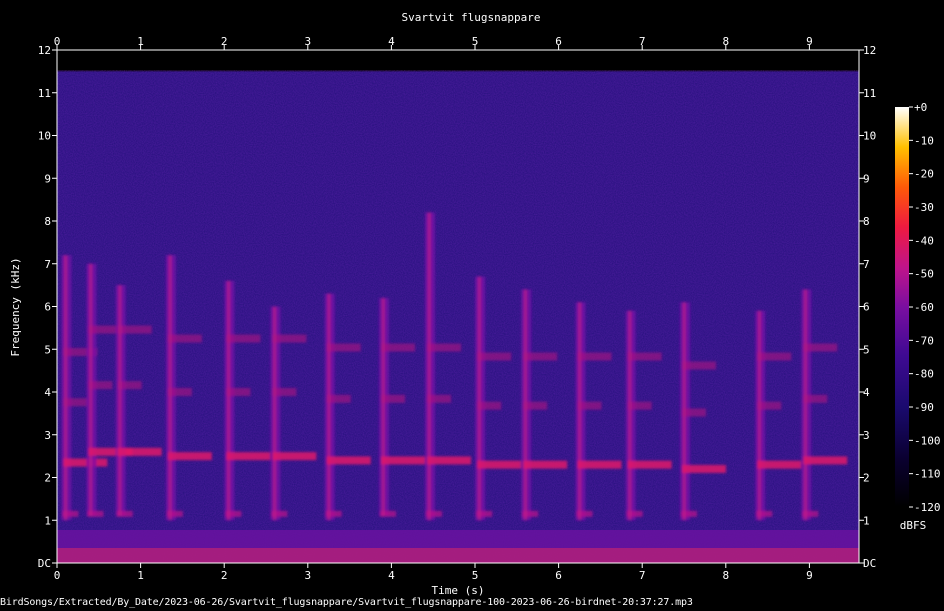 The width and height of the screenshot is (944, 611). I want to click on x-tick-label-top: 8, so click(725, 41).